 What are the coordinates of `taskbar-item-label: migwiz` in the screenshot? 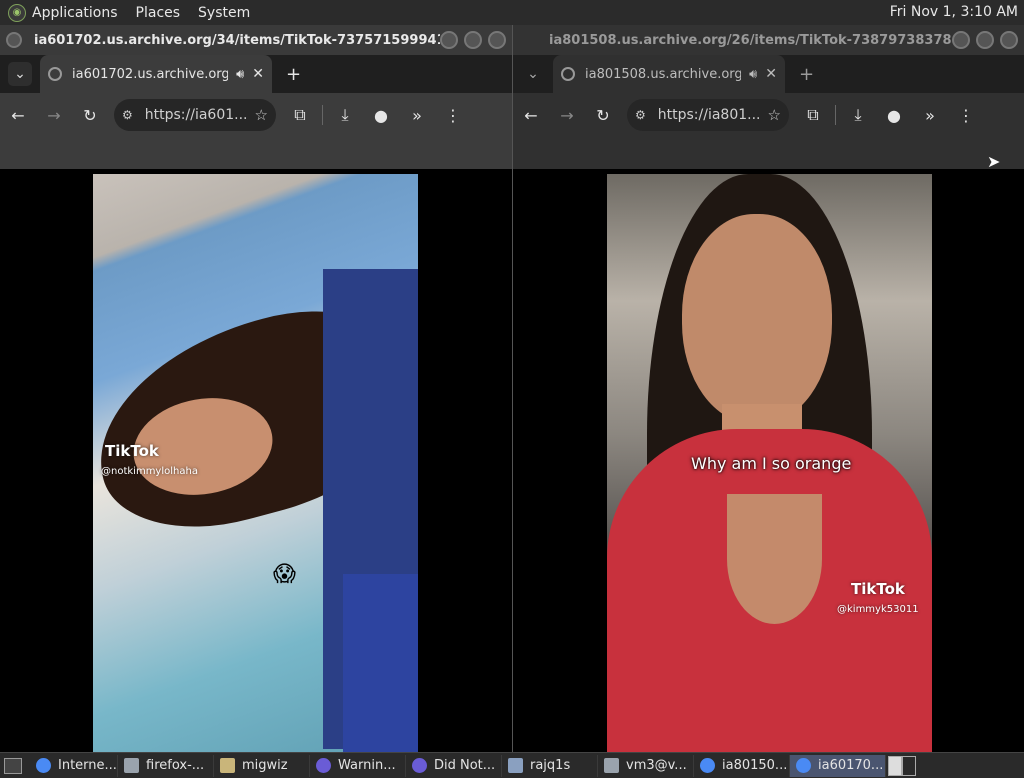 It's located at (265, 765).